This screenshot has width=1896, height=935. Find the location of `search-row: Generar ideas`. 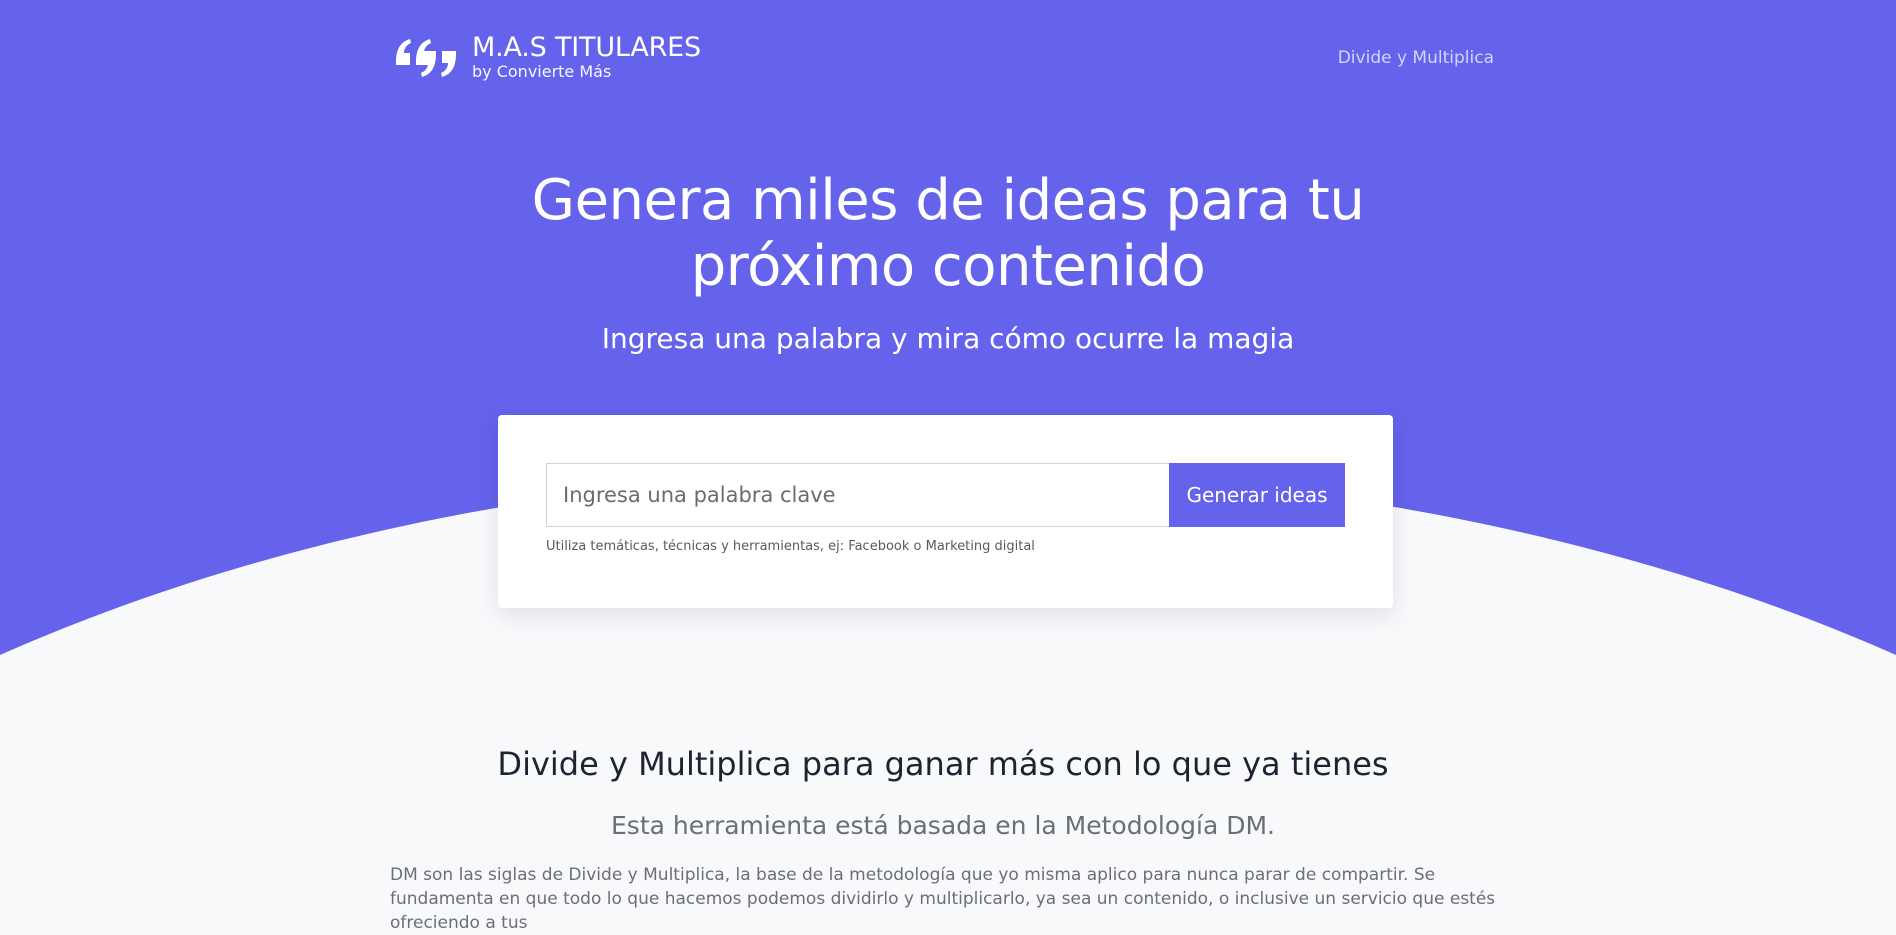

search-row: Generar ideas is located at coordinates (945, 495).